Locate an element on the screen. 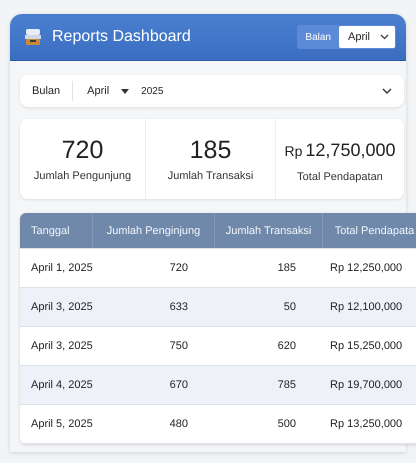 The width and height of the screenshot is (416, 463). table-cell-text: Rp 13,250,000 is located at coordinates (366, 424).